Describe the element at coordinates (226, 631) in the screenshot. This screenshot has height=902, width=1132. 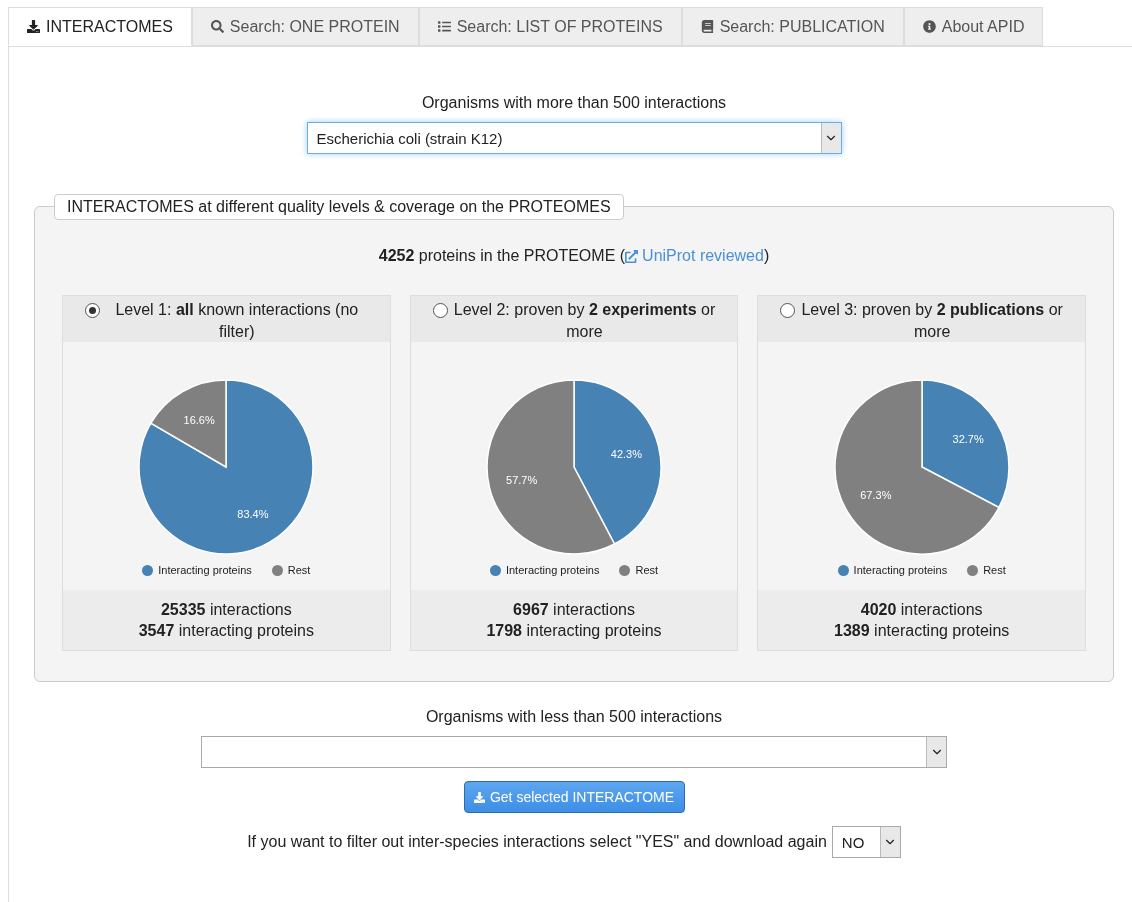
I see `protein-count: 3547 interacting proteins` at that location.